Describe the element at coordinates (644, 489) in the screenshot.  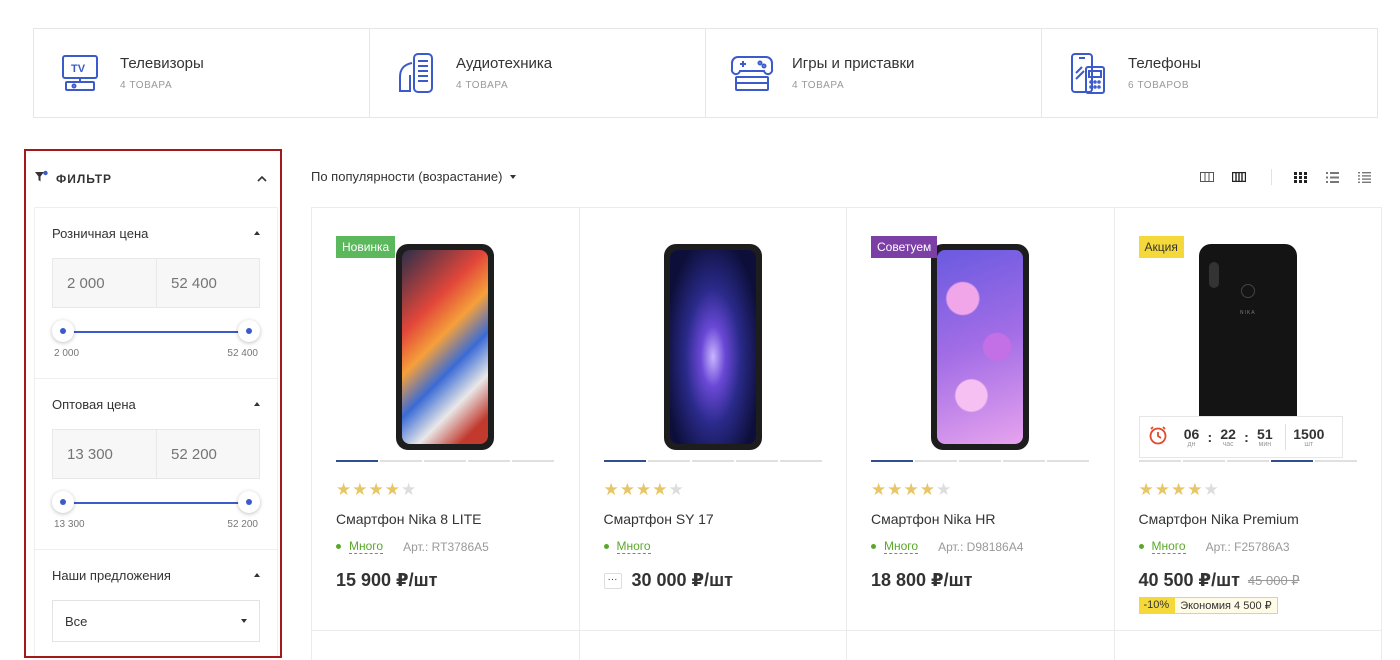
I see `rating-stars: ★★★★★` at that location.